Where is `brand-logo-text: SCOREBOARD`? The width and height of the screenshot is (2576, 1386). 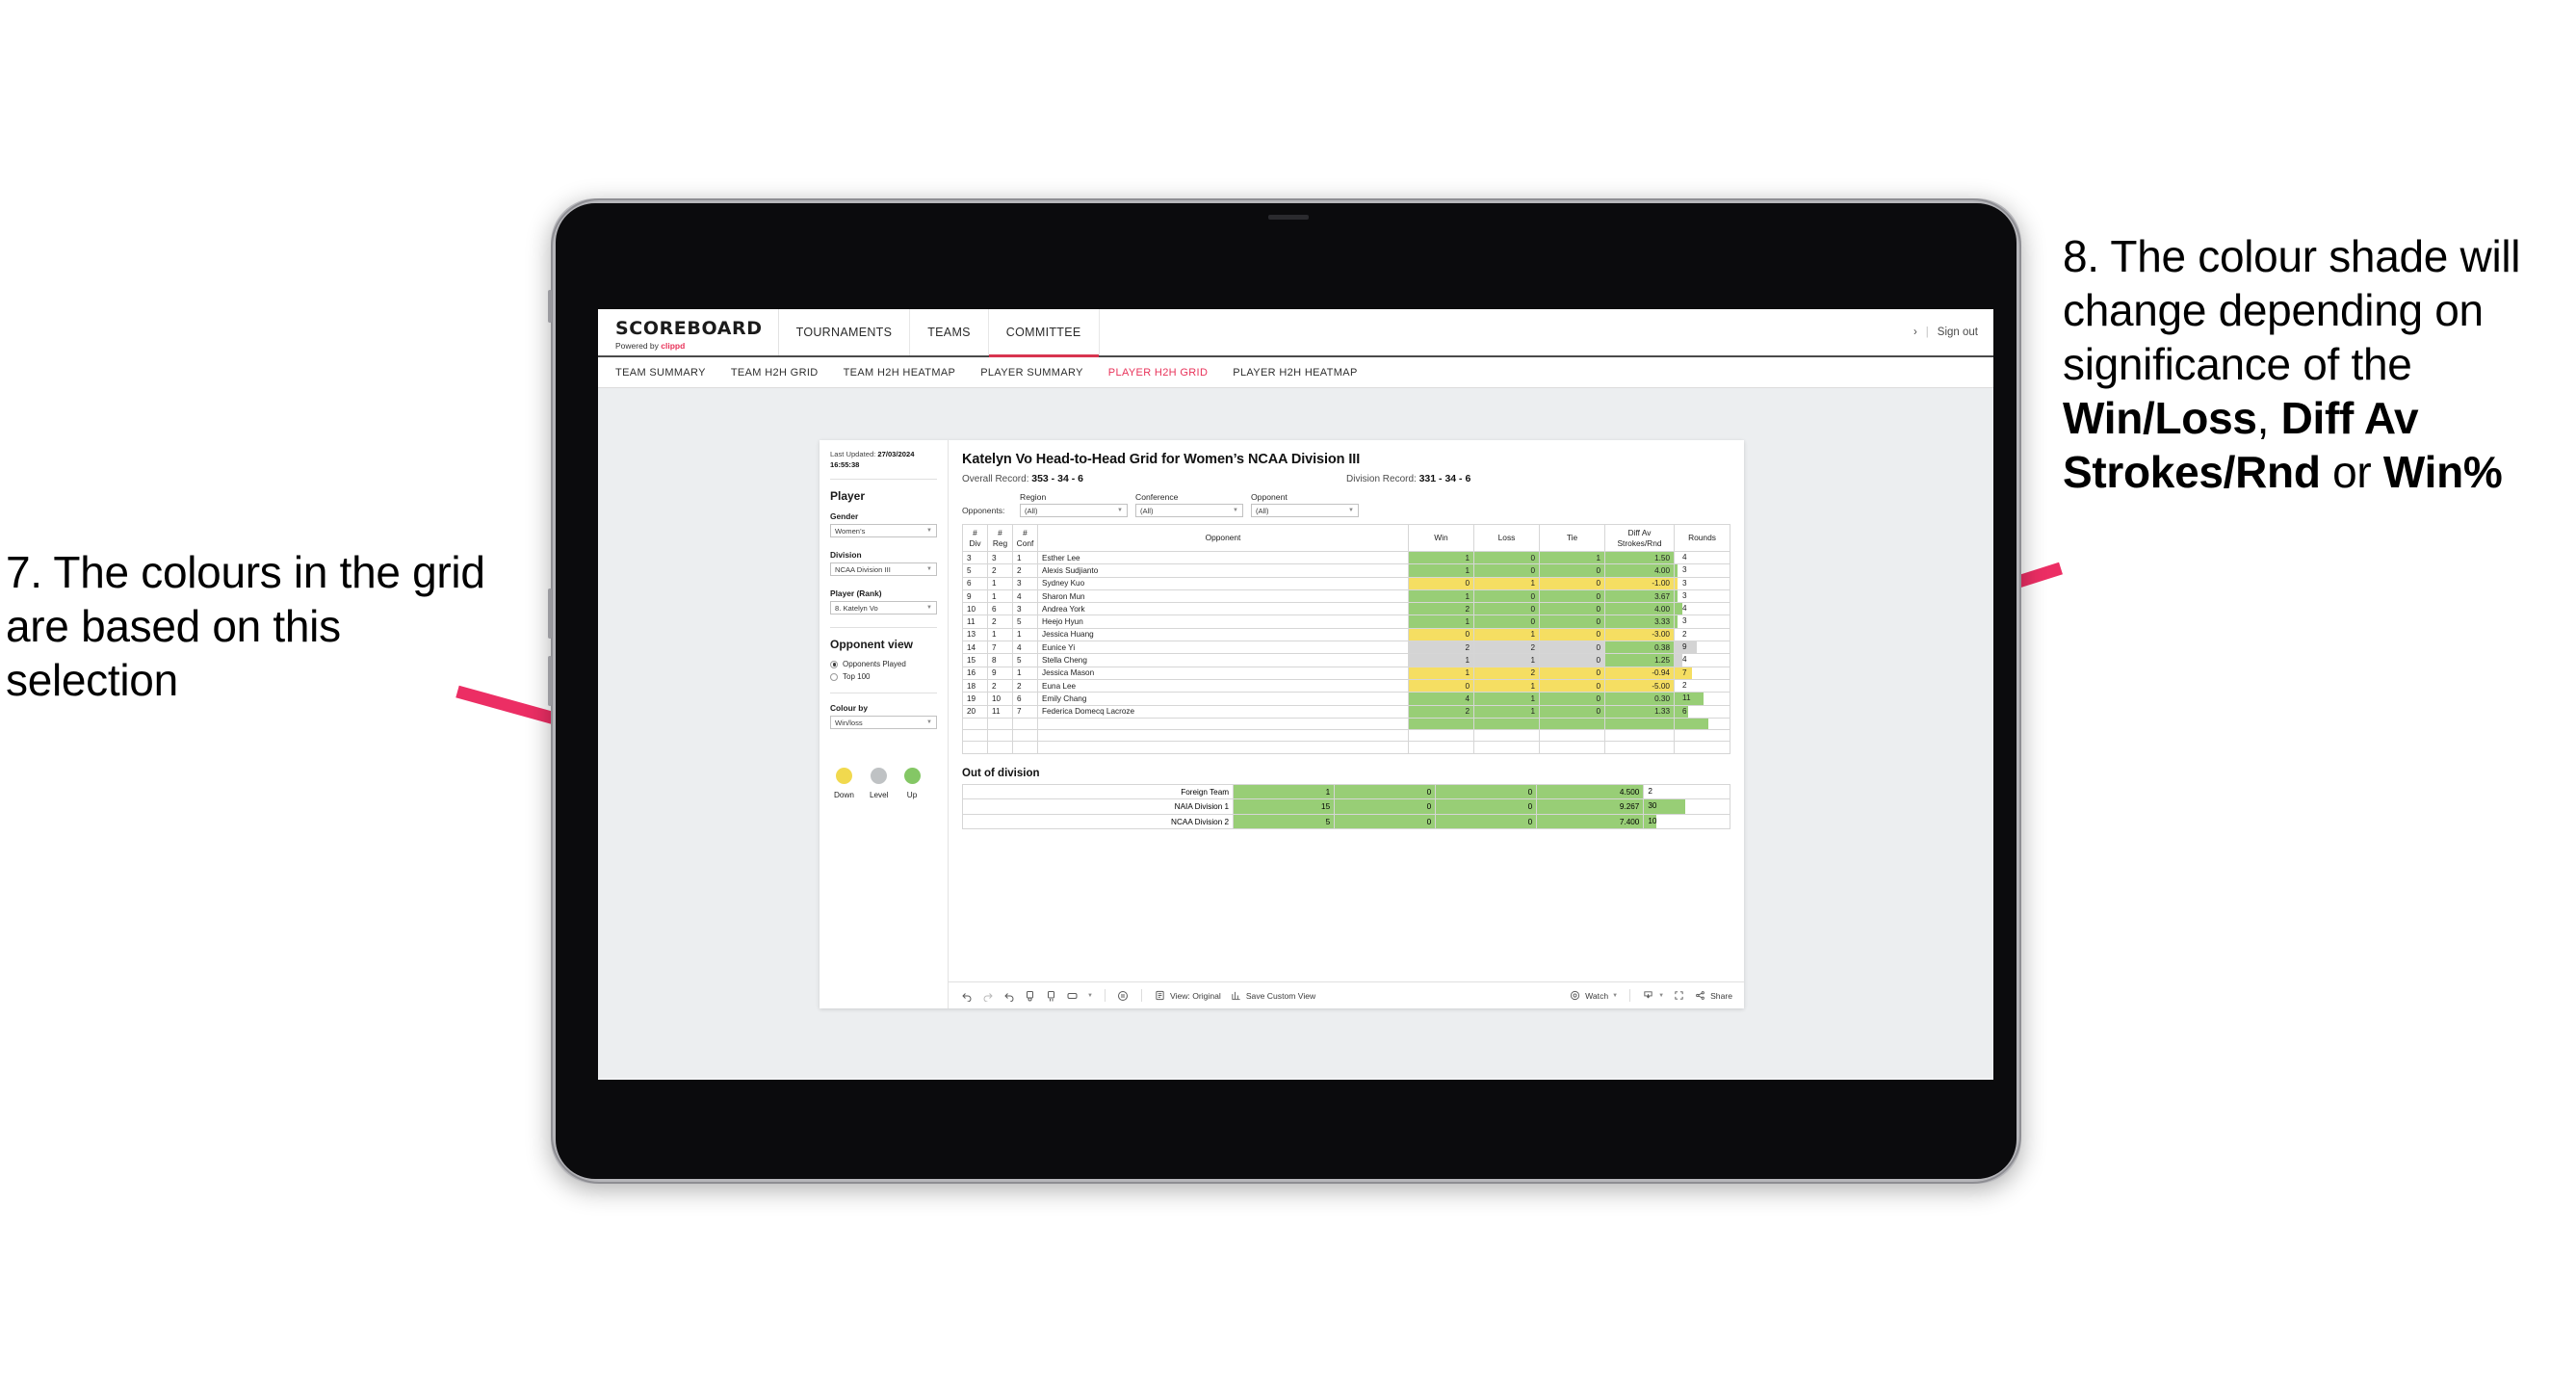
brand-logo-text: SCOREBOARD is located at coordinates (689, 328).